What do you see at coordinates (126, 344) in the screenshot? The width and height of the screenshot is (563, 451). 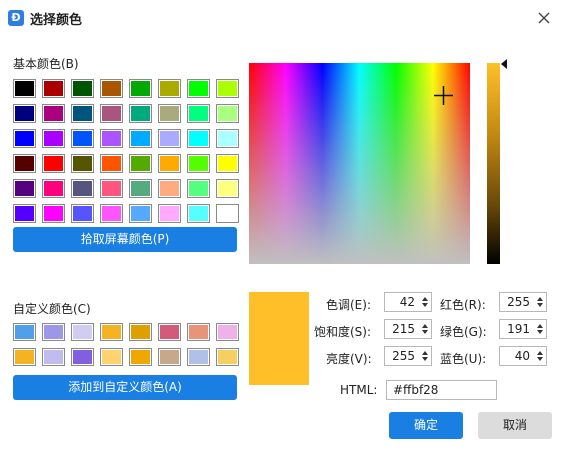 I see `custom-colors-grid` at bounding box center [126, 344].